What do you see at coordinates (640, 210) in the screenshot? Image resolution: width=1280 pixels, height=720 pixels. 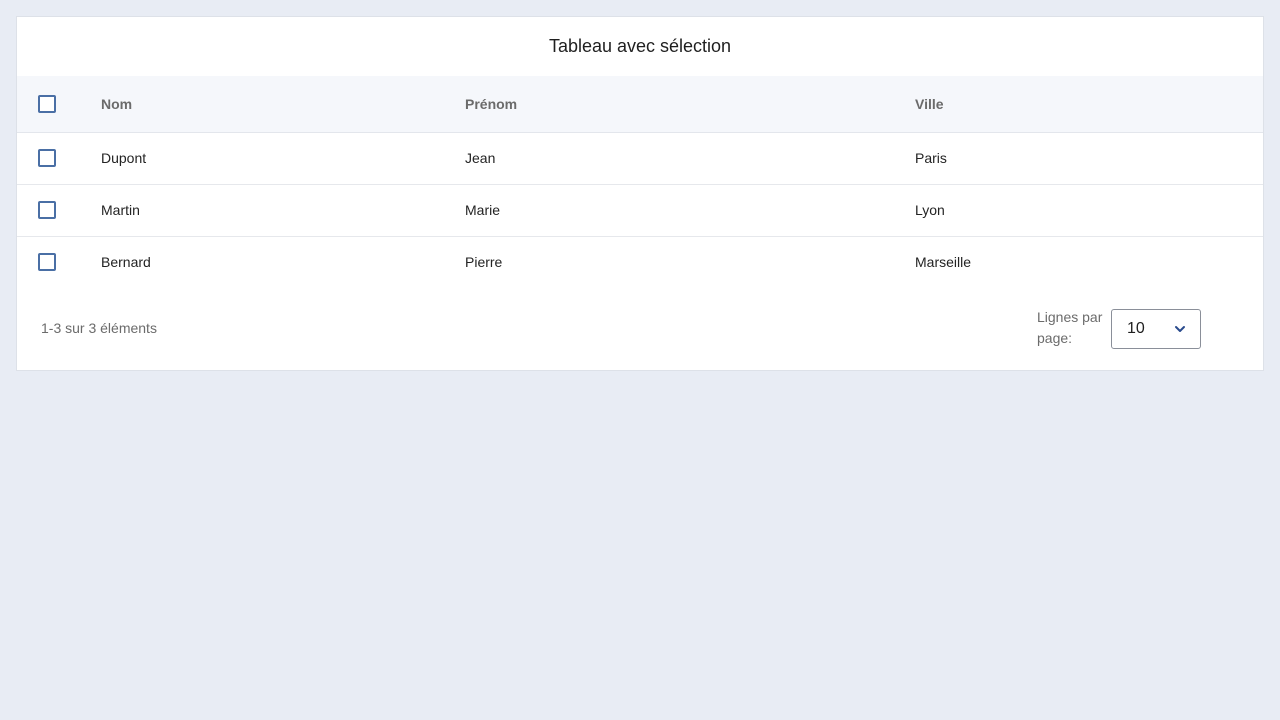 I see `table-row: Martin Marie Lyon` at bounding box center [640, 210].